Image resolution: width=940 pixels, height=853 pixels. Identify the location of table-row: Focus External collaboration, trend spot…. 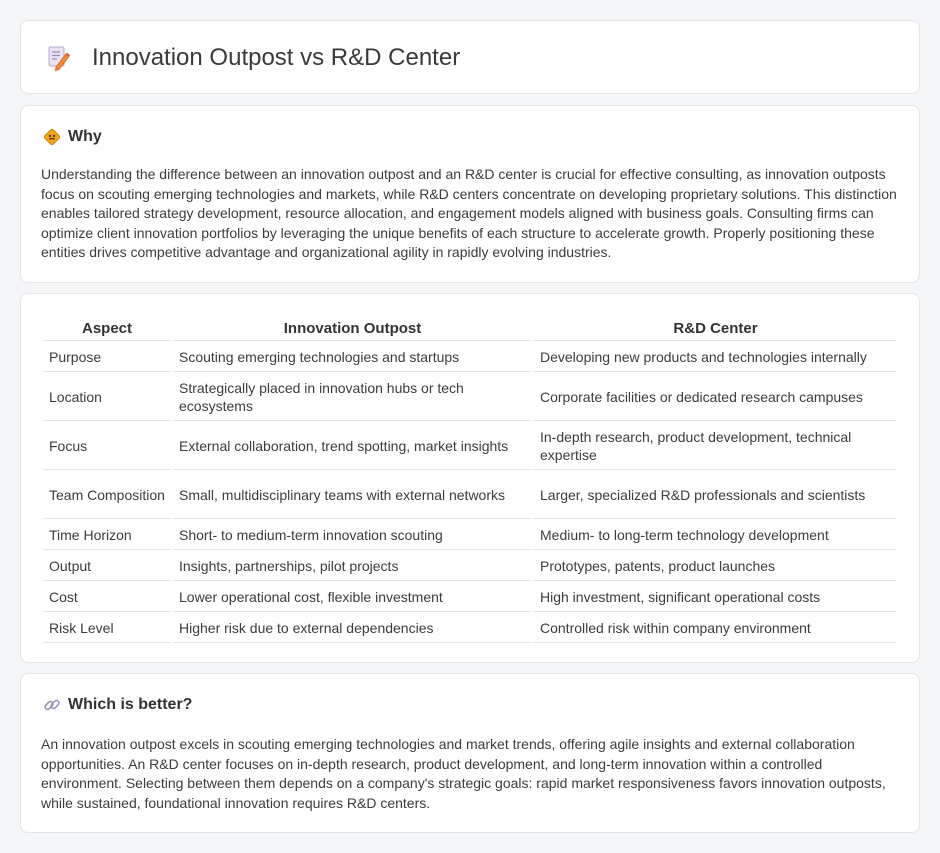
(470, 446).